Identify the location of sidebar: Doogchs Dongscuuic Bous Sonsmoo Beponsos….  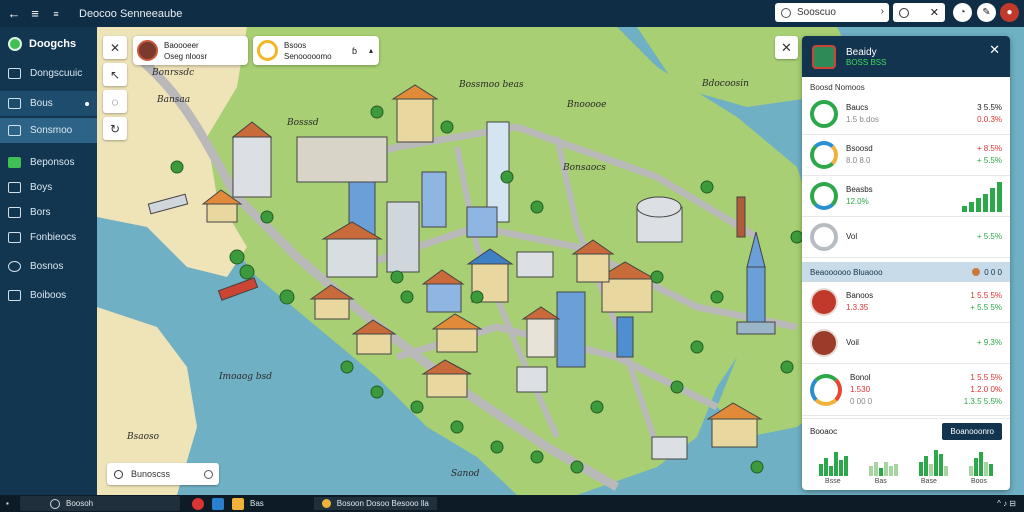
(48, 261).